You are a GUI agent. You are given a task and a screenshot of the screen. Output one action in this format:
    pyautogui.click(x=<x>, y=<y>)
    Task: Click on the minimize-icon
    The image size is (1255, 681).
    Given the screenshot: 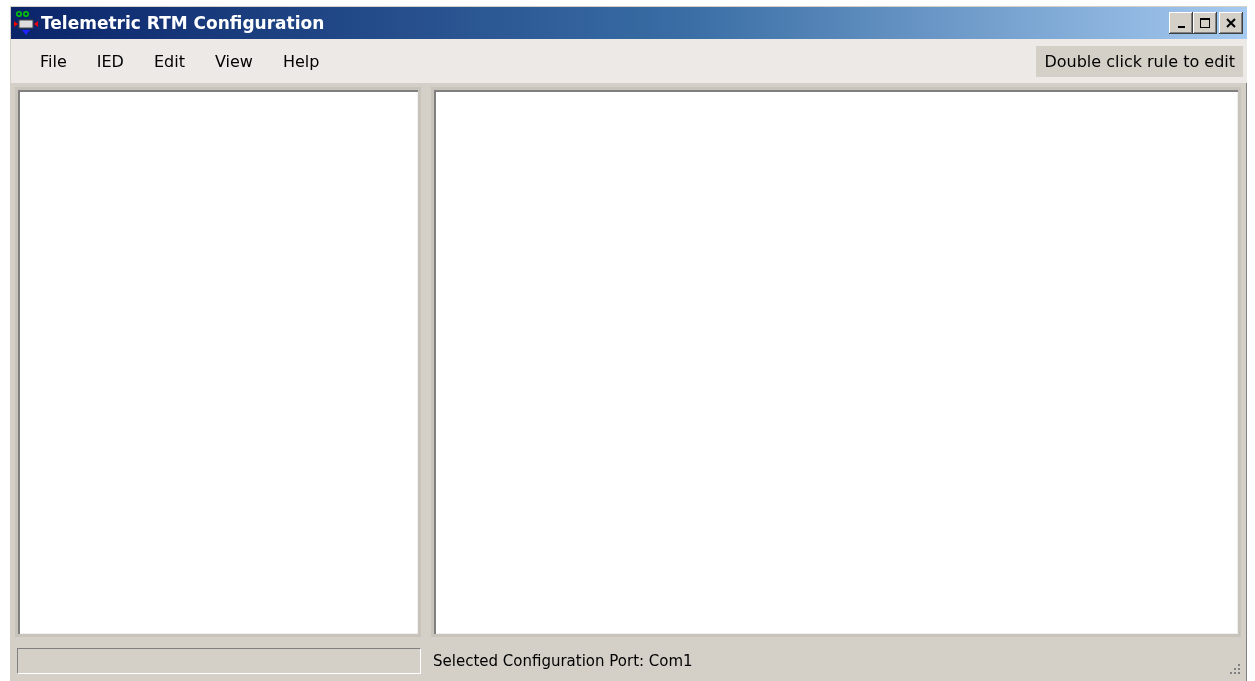 What is the action you would take?
    pyautogui.click(x=1181, y=27)
    